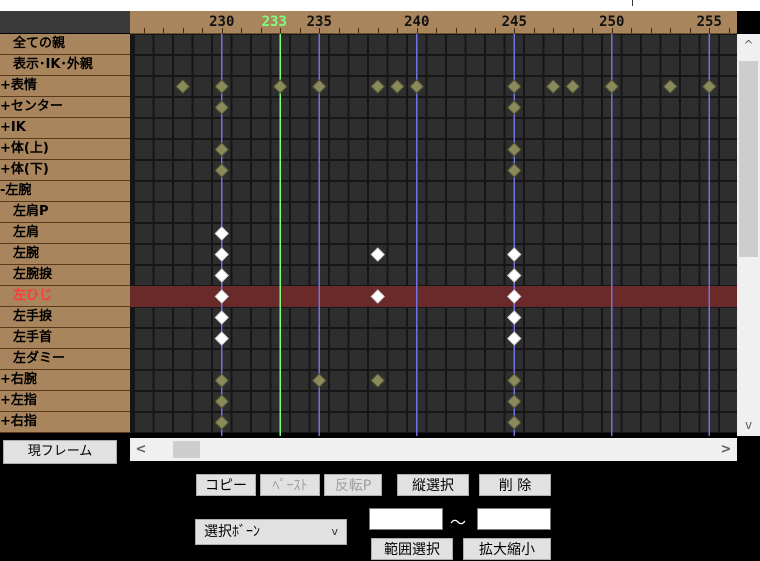 This screenshot has height=561, width=760. Describe the element at coordinates (65, 44) in the screenshot. I see `bone-label-0: 全ての親` at that location.